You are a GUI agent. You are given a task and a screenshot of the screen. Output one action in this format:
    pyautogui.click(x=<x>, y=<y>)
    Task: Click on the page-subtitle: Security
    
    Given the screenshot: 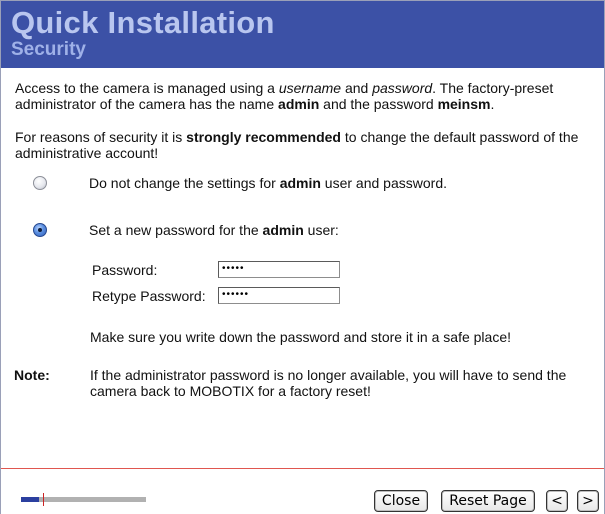 What is the action you would take?
    pyautogui.click(x=48, y=49)
    